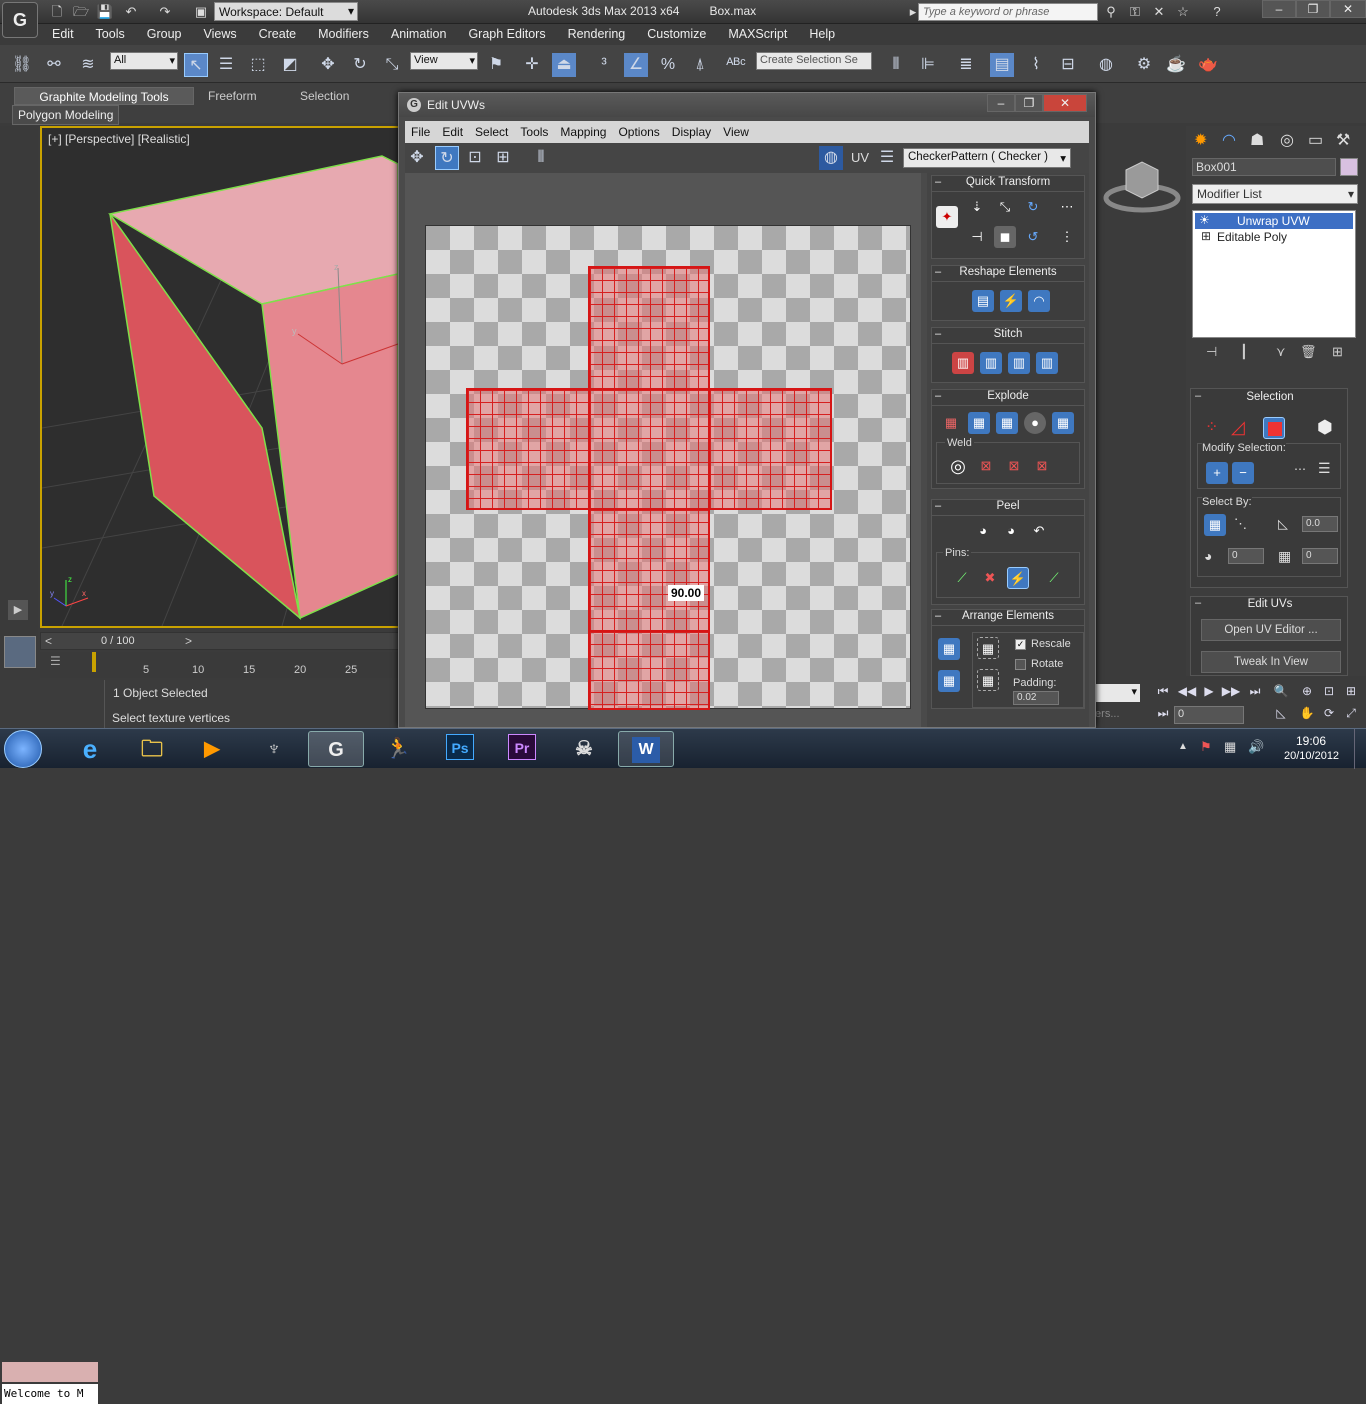  Describe the element at coordinates (896, 65) in the screenshot. I see `mirror-icon: ⫴` at that location.